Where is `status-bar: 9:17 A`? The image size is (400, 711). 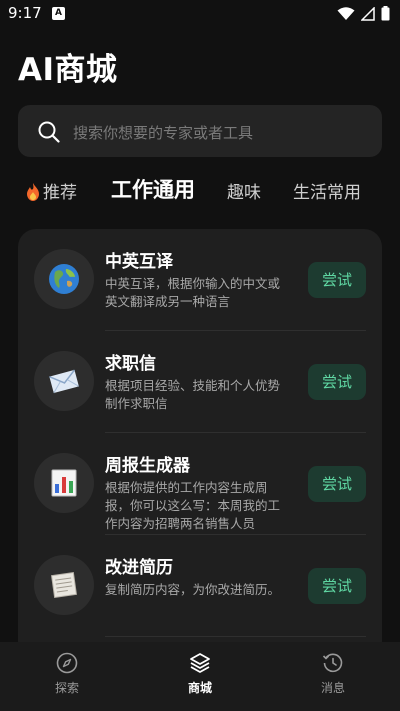
status-bar: 9:17 A is located at coordinates (200, 14).